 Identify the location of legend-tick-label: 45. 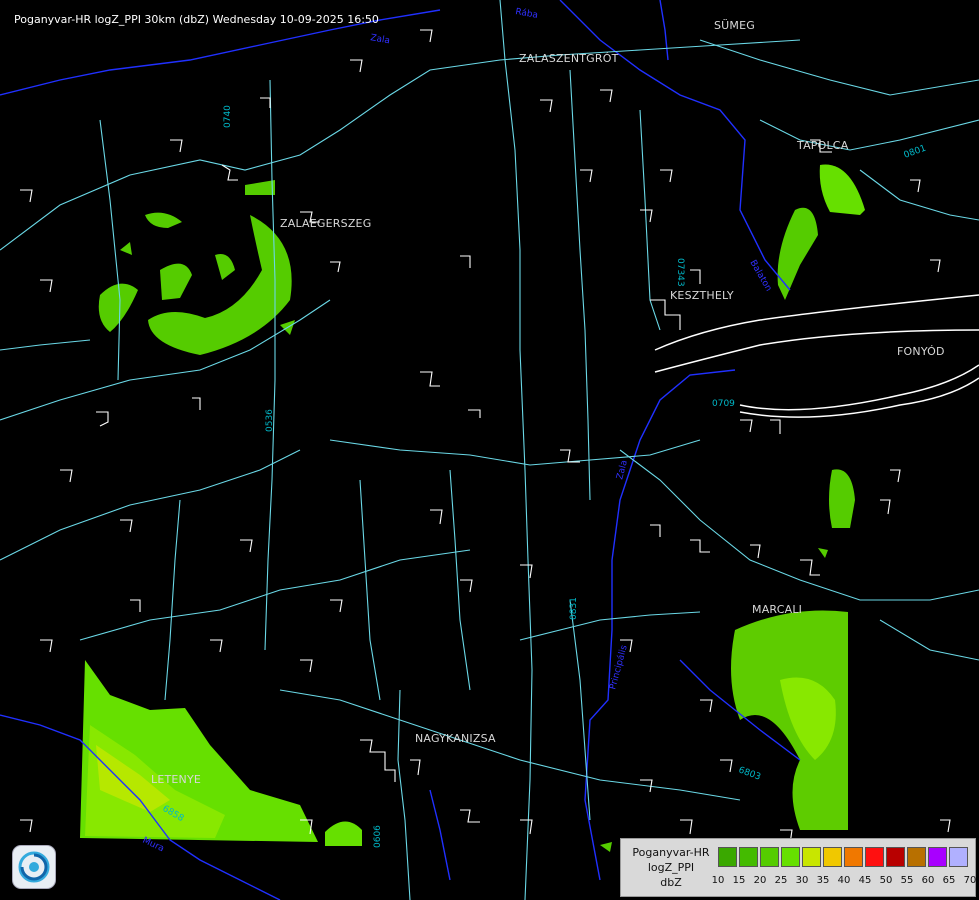
(865, 880).